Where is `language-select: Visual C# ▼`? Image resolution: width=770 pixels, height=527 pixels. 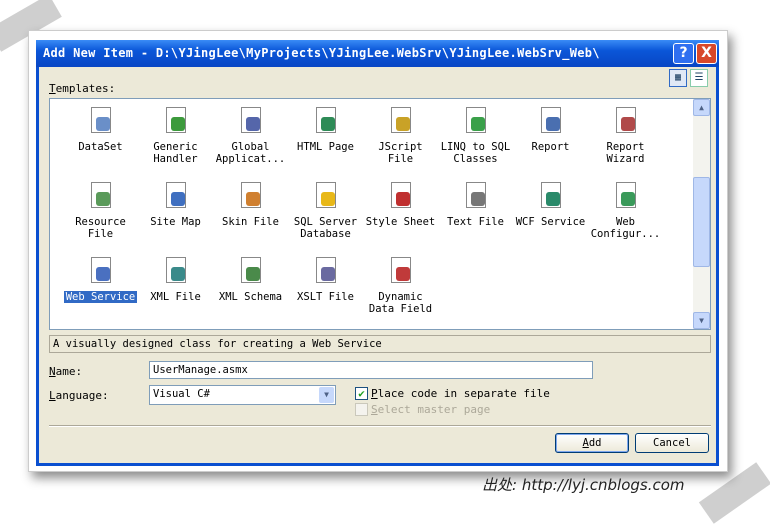 language-select: Visual C# ▼ is located at coordinates (242, 395).